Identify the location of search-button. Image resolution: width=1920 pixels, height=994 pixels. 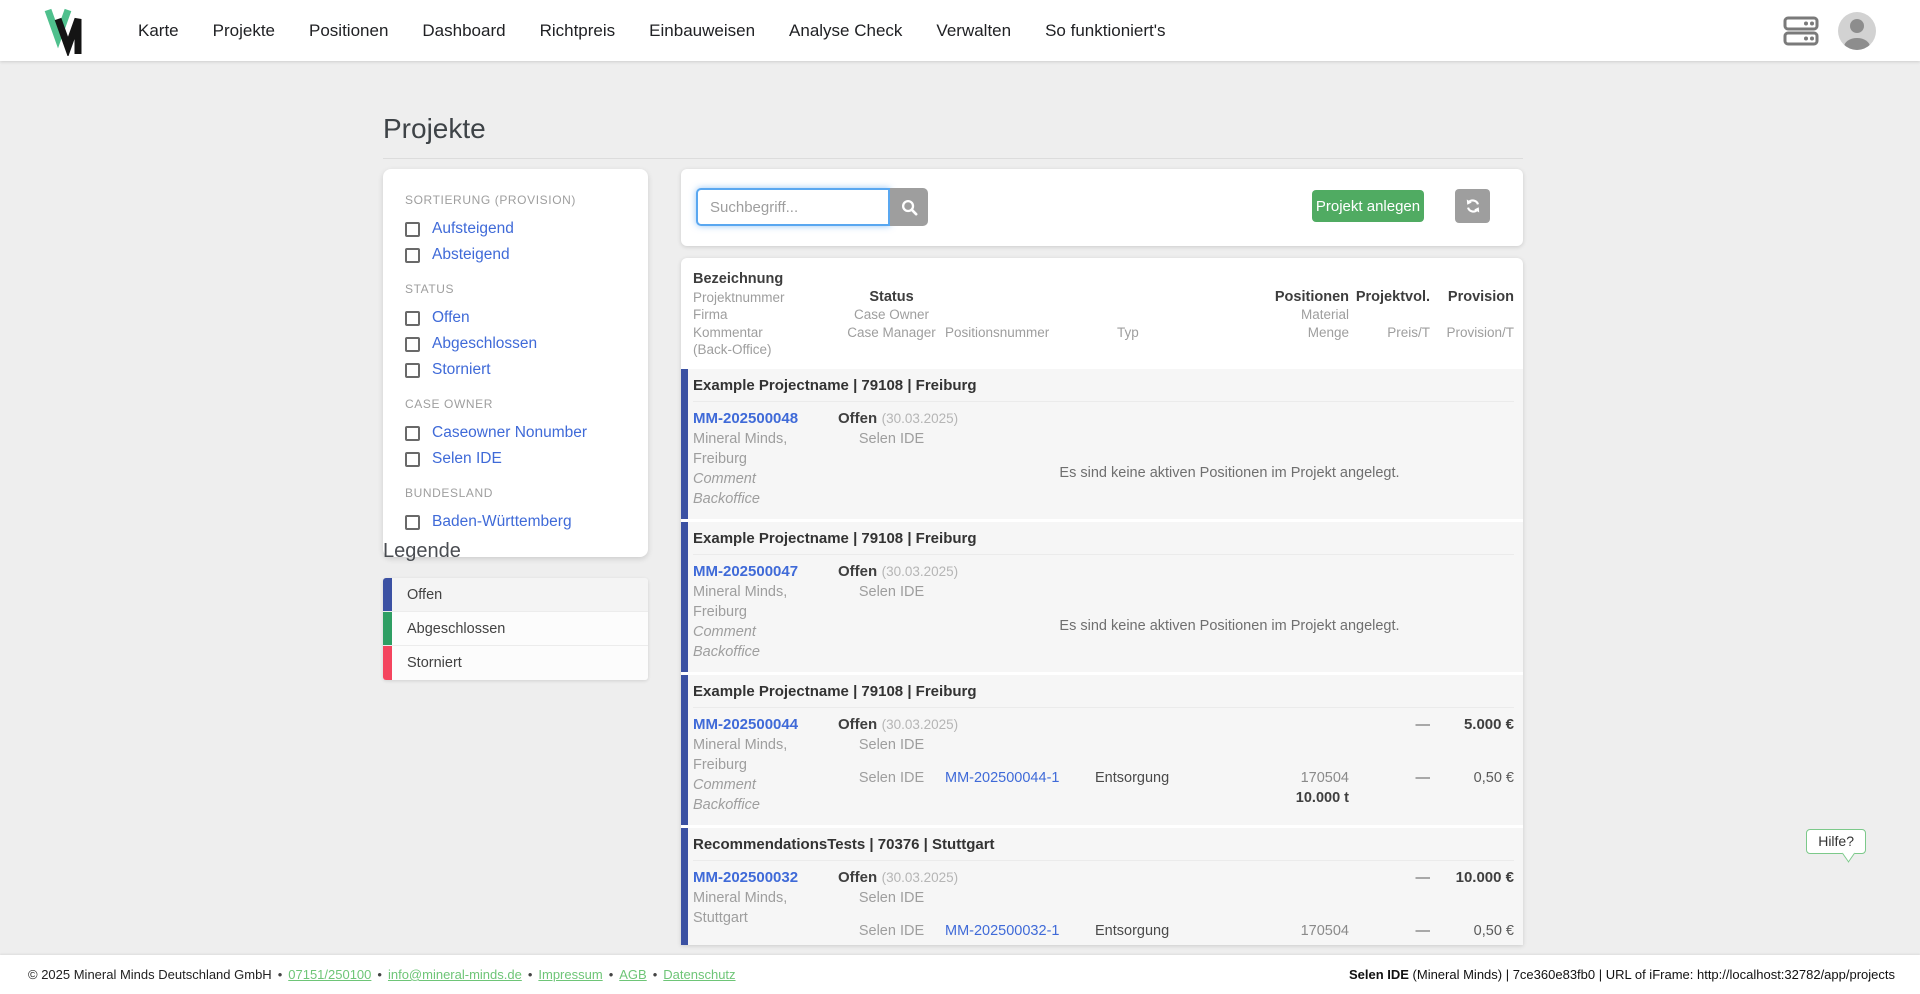
(909, 207).